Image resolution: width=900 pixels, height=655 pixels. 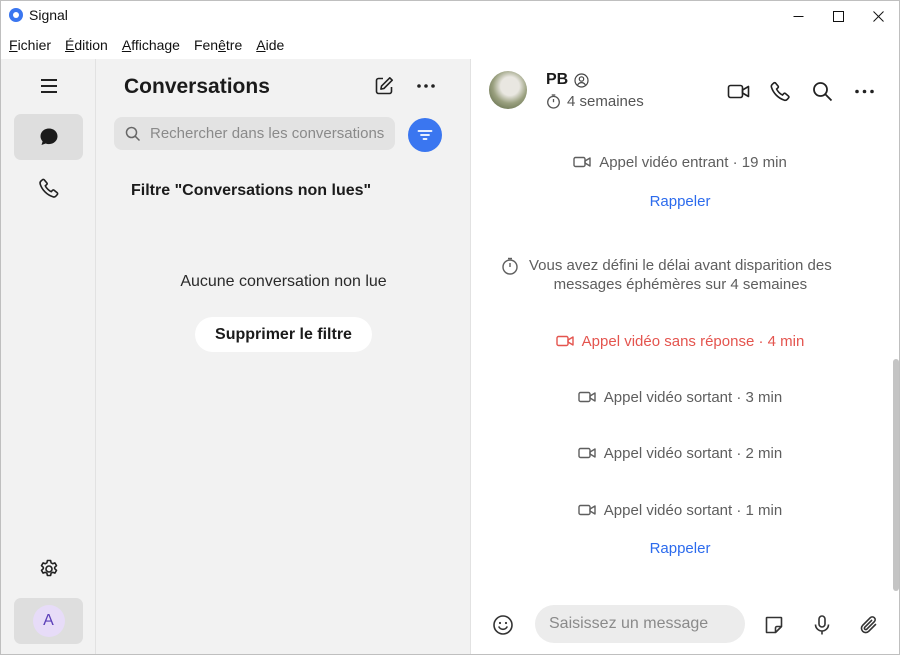 What do you see at coordinates (86, 45) in the screenshot?
I see `menu-edition: Édition` at bounding box center [86, 45].